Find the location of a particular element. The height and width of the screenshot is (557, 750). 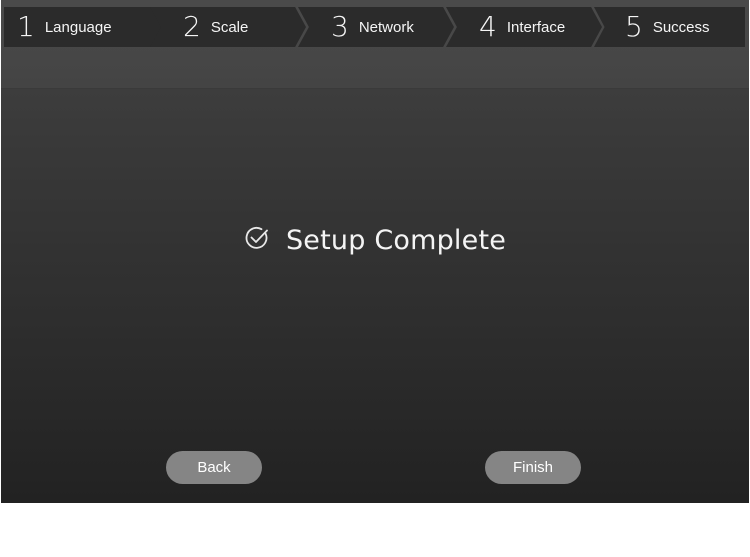

step-language: 1 Language is located at coordinates (88, 27).